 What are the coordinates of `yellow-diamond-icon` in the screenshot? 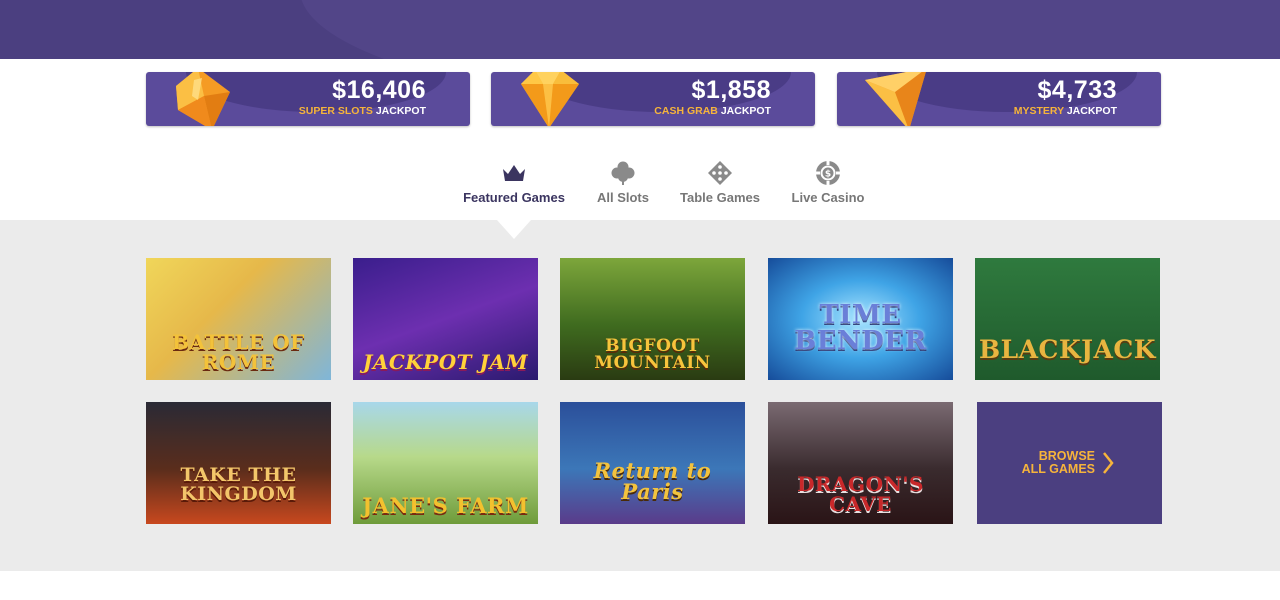 It's located at (550, 99).